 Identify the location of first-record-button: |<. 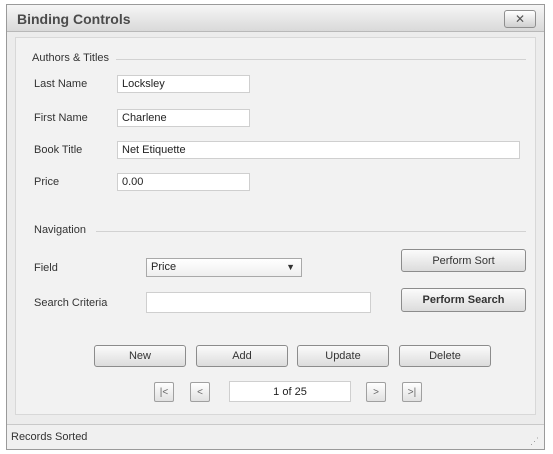
(164, 392).